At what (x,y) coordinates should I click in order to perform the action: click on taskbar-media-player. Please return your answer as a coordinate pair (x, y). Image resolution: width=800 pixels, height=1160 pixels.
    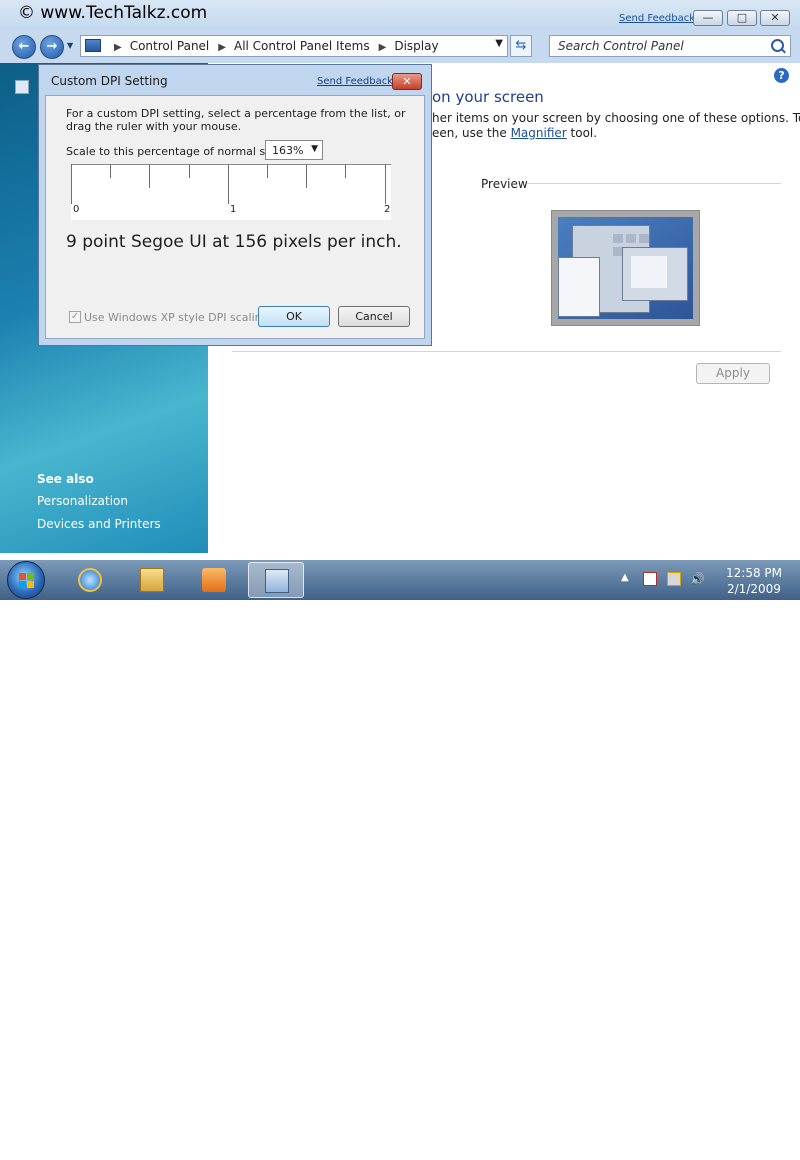
    Looking at the image, I should click on (214, 580).